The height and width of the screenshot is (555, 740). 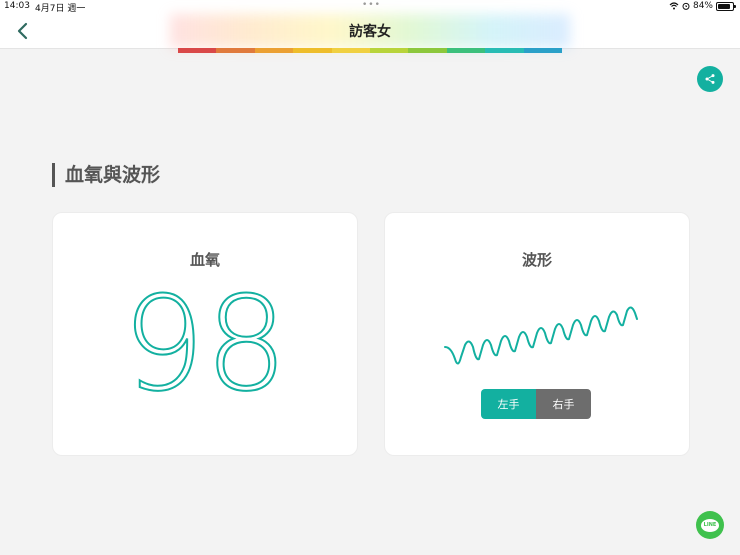 What do you see at coordinates (536, 260) in the screenshot?
I see `waveform-title: 波形` at bounding box center [536, 260].